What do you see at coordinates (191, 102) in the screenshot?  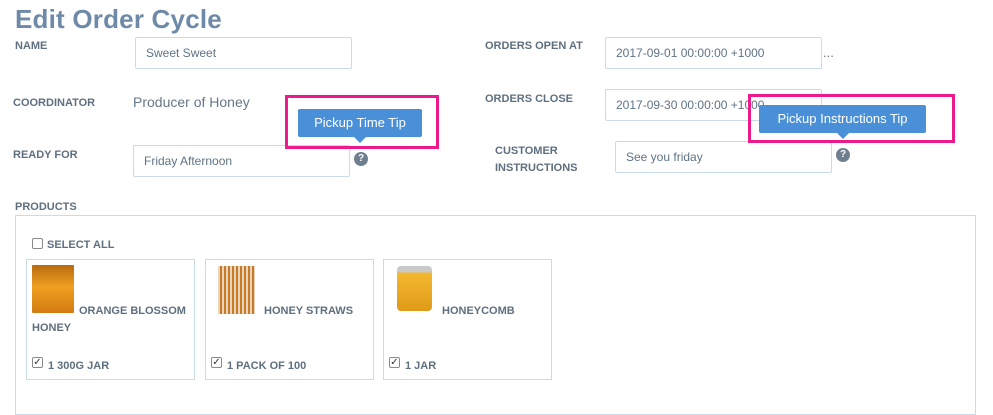 I see `coordinator-value: Producer of Honey` at bounding box center [191, 102].